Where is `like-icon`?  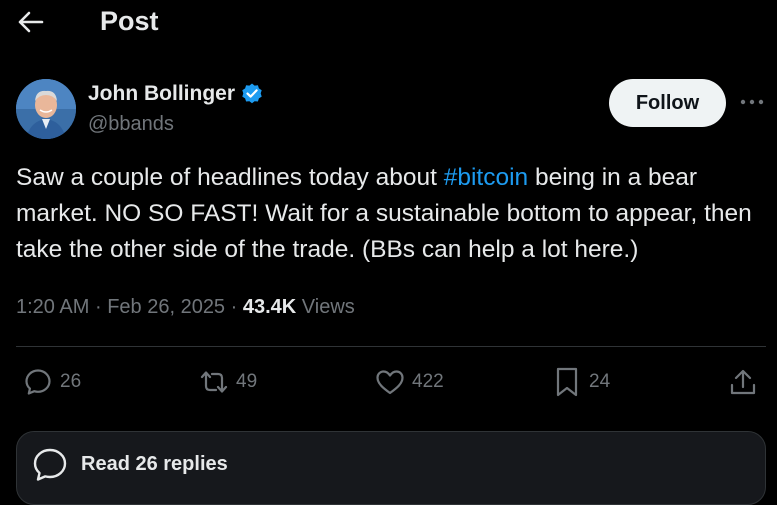 like-icon is located at coordinates (390, 382).